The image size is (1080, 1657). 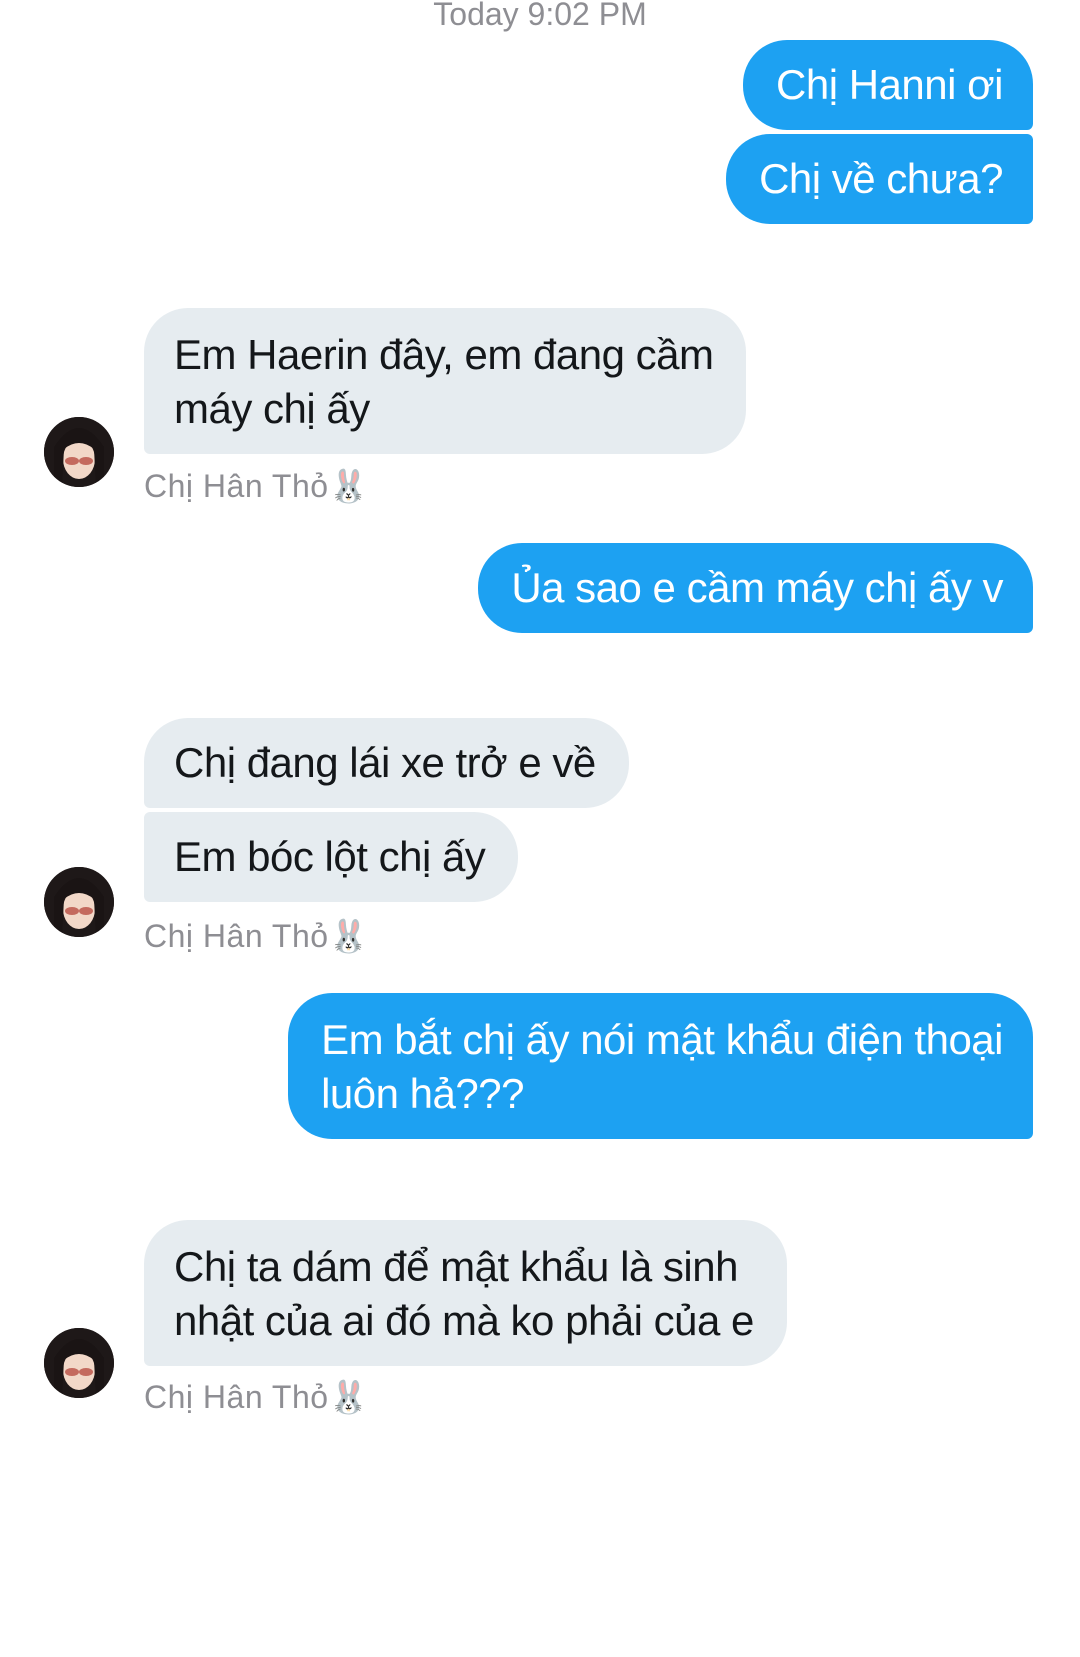 I want to click on sent-message-bubble: Chị Hanni ơi, so click(x=888, y=85).